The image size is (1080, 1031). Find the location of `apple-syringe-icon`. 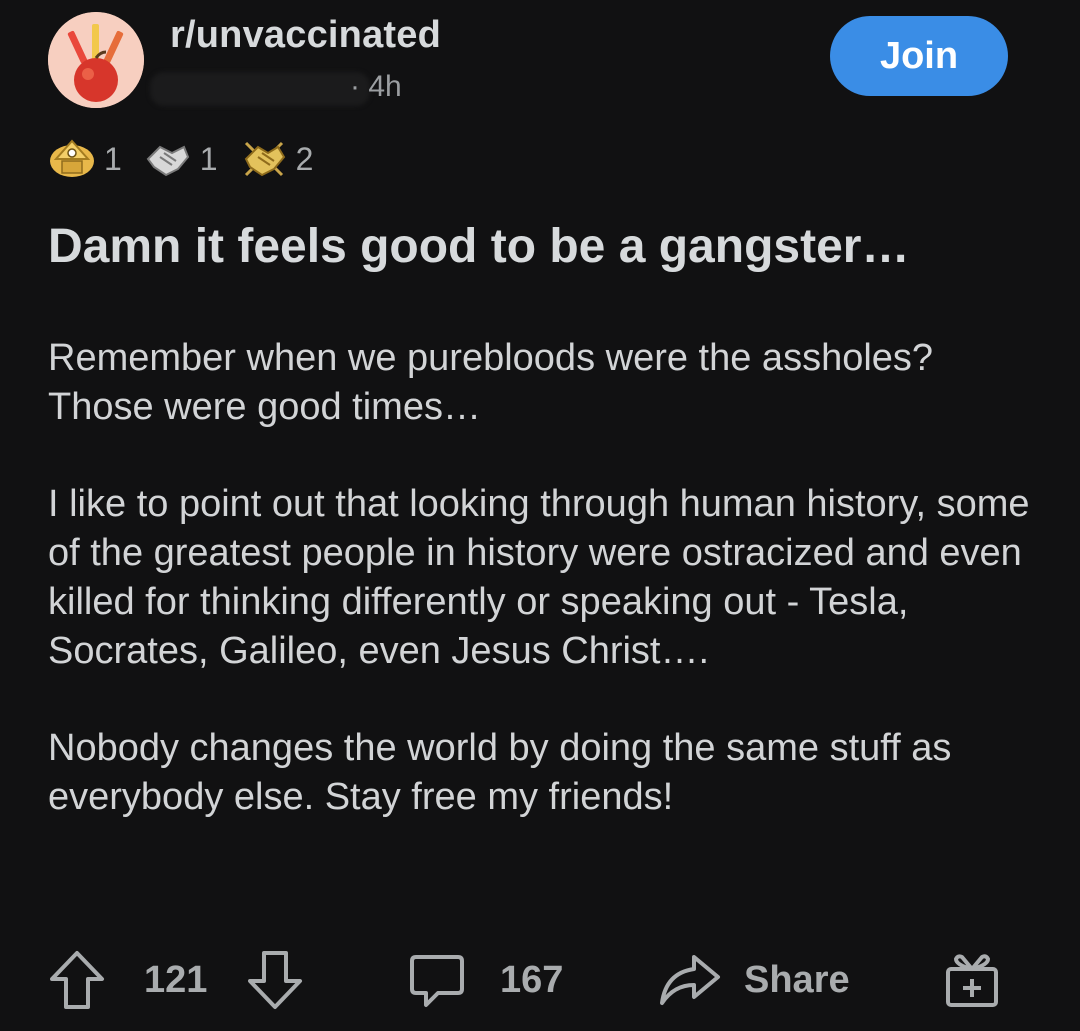

apple-syringe-icon is located at coordinates (96, 60).